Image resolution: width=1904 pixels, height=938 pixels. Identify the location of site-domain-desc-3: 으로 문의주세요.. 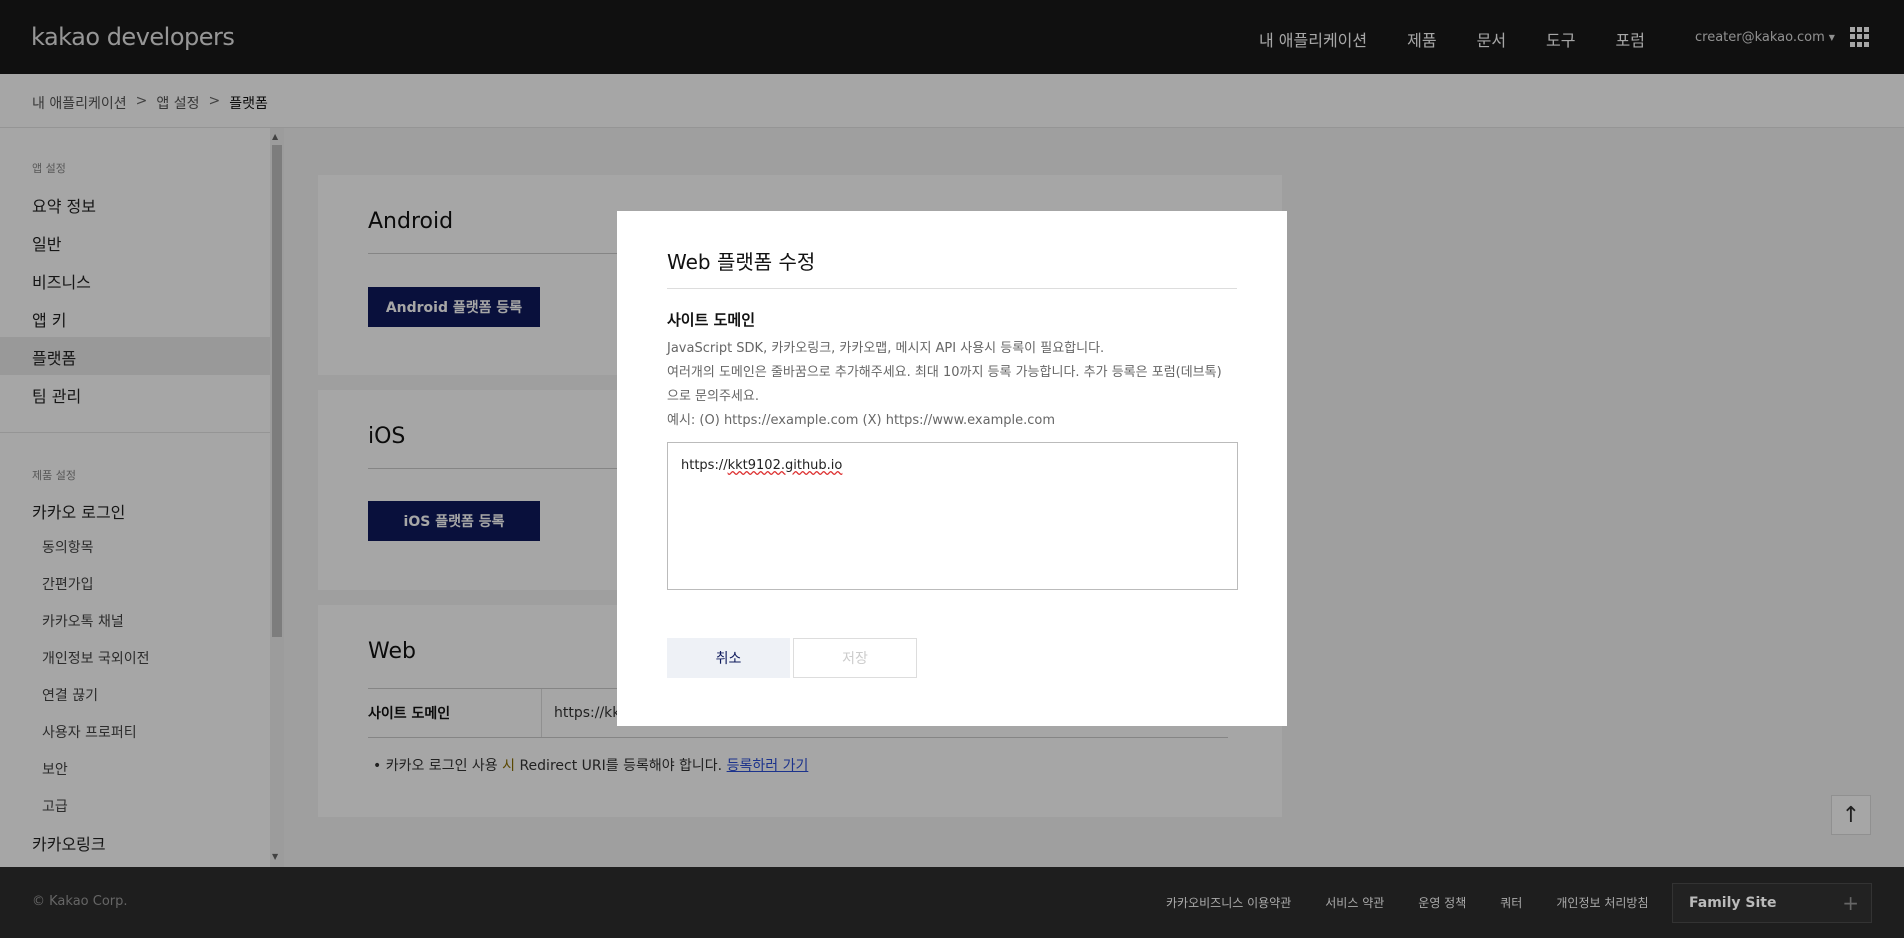
(713, 396).